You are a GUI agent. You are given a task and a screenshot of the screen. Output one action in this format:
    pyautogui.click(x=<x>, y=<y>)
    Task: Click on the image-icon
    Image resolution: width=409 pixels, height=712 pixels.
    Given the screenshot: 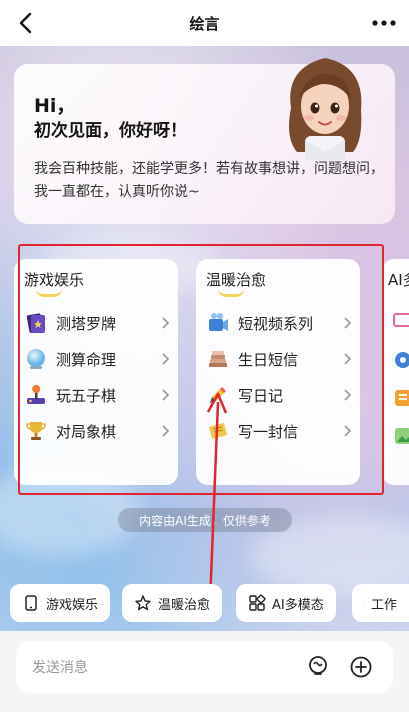 What is the action you would take?
    pyautogui.click(x=402, y=436)
    